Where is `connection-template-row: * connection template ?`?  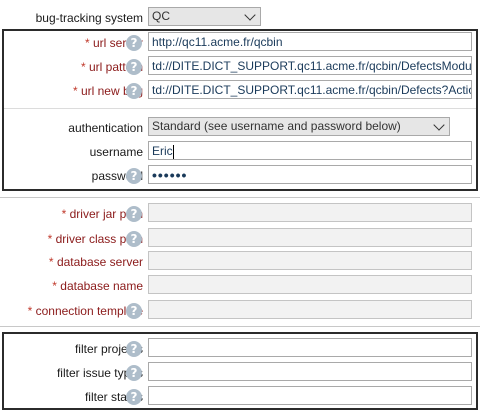 connection-template-row: * connection template ? is located at coordinates (240, 311).